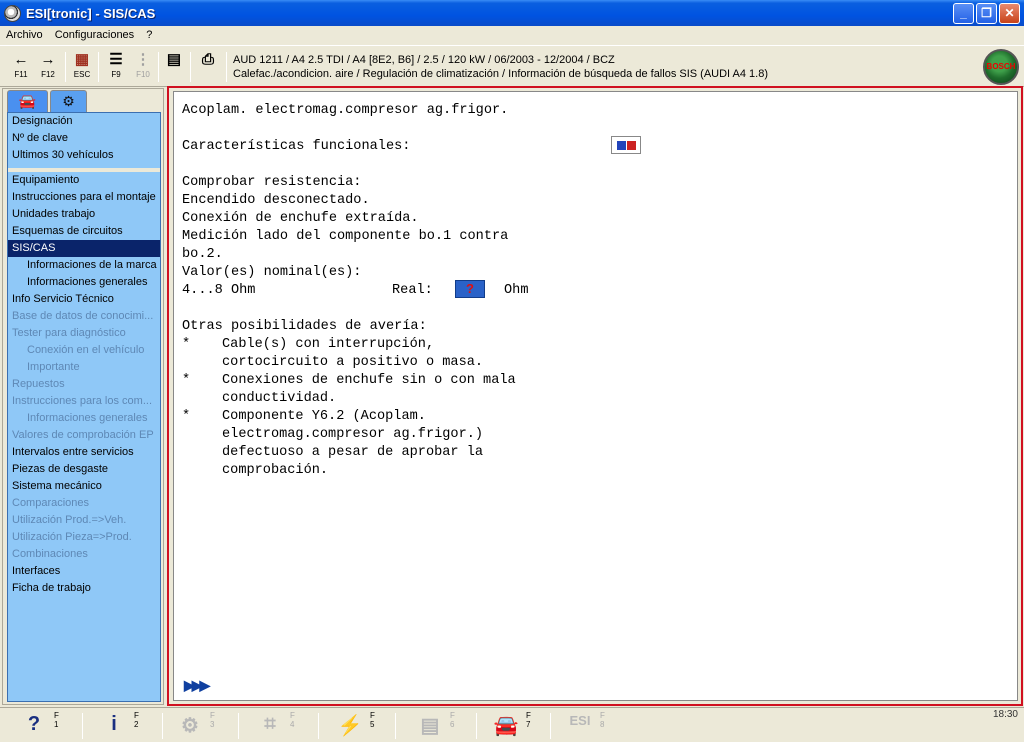 The height and width of the screenshot is (742, 1024). Describe the element at coordinates (143, 59) in the screenshot. I see `tree-icon: ⋮` at that location.